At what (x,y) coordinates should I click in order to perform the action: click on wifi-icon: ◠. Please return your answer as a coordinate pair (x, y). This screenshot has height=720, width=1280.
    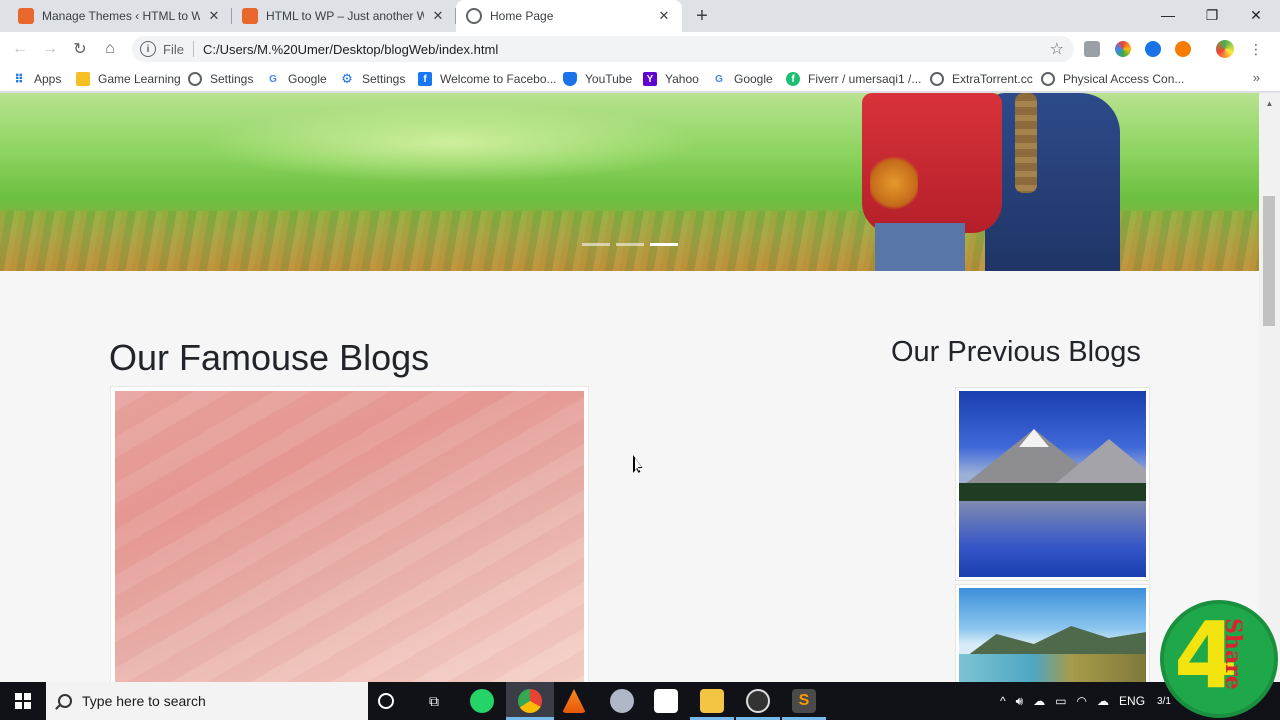
    Looking at the image, I should click on (1082, 701).